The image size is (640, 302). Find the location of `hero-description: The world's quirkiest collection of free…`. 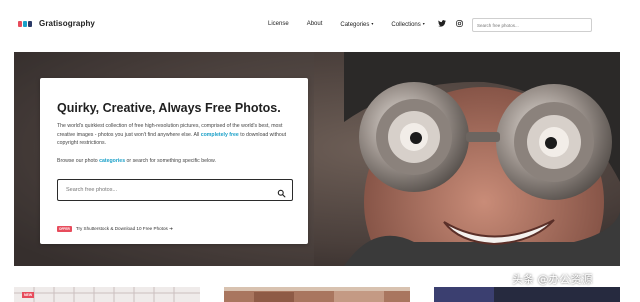

hero-description: The world's quirkiest collection of free… is located at coordinates (172, 135).